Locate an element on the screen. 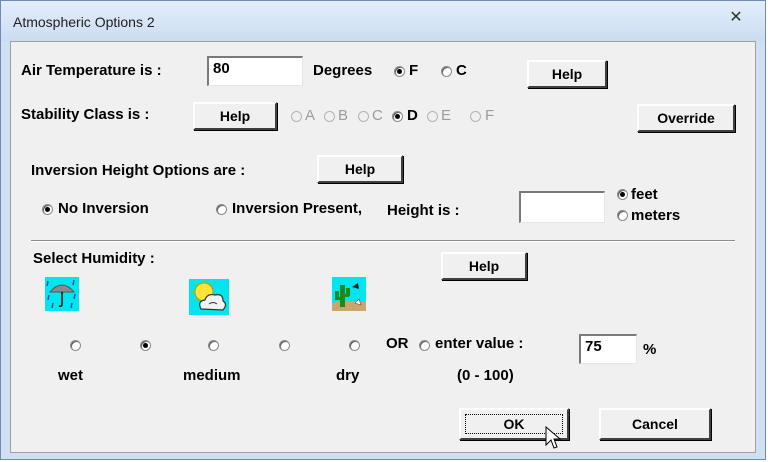 The width and height of the screenshot is (768, 462). title-bar: Atmospheric Options 2 ✕ is located at coordinates (383, 21).